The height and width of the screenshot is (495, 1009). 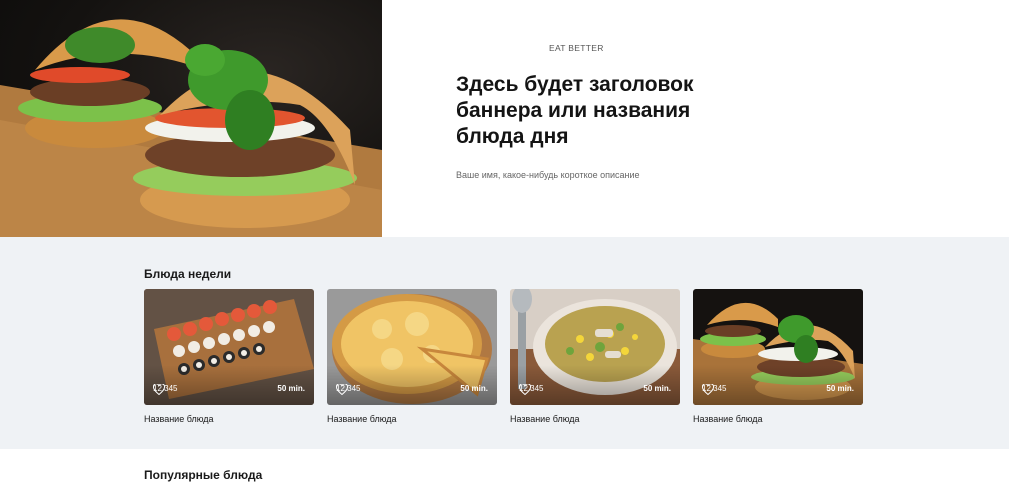 I want to click on sushi-image: 12 345 50 min., so click(x=229, y=347).